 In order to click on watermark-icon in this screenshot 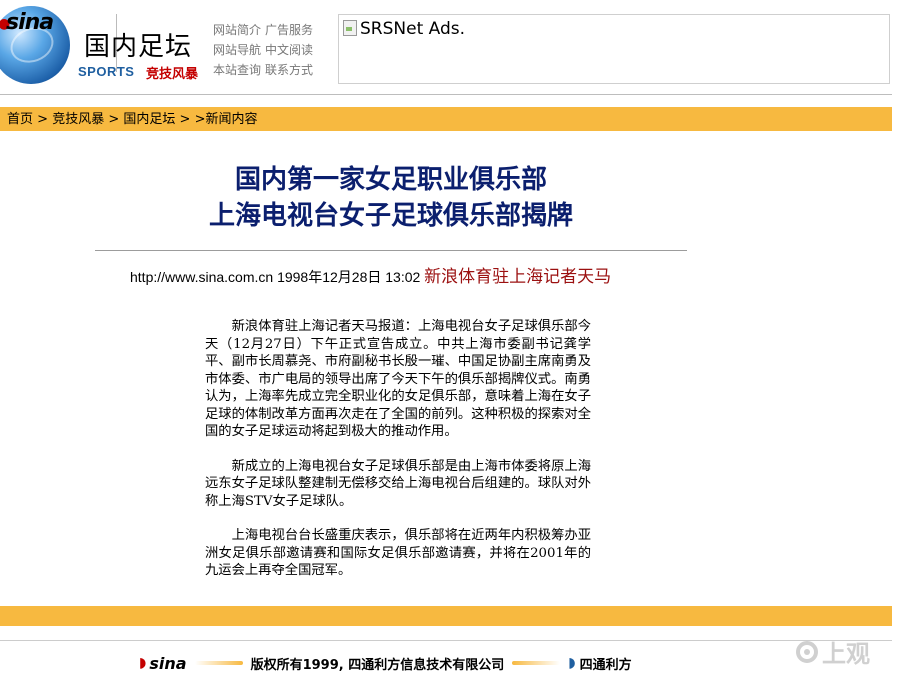, I will do `click(807, 651)`.